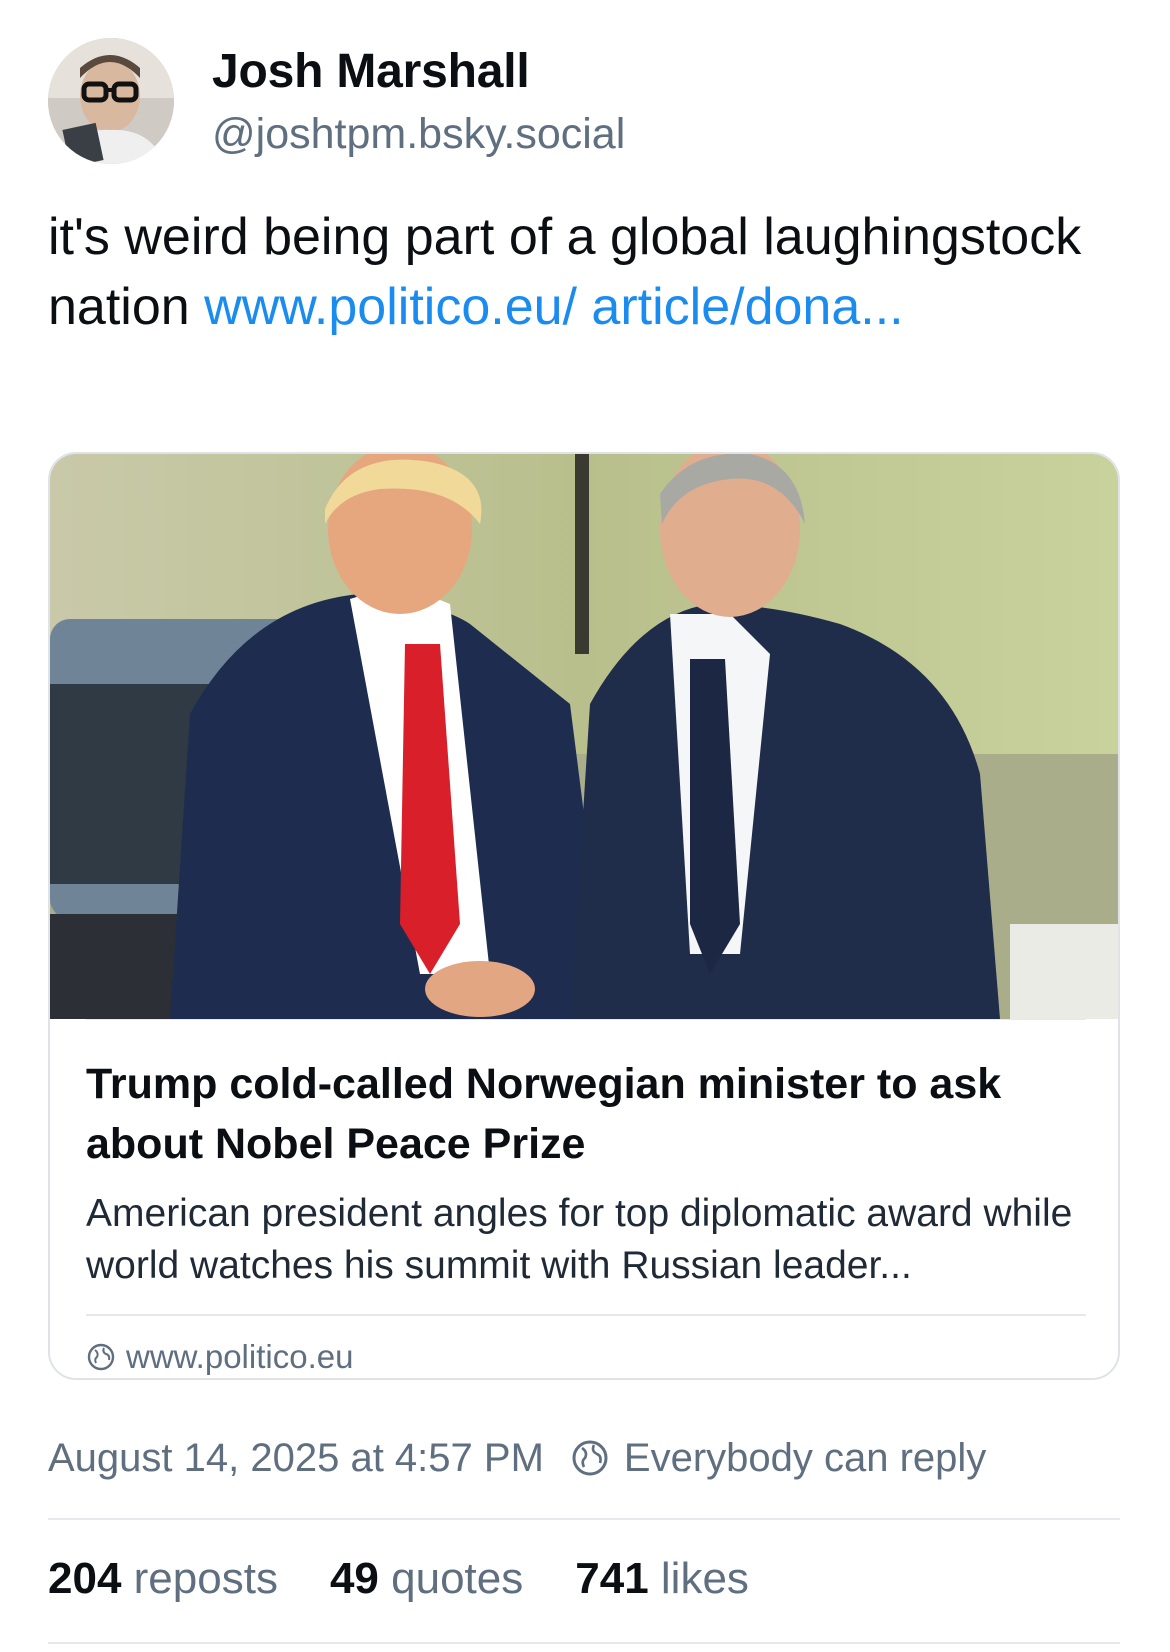  Describe the element at coordinates (457, 1578) in the screenshot. I see `quotes-label: quotes` at that location.